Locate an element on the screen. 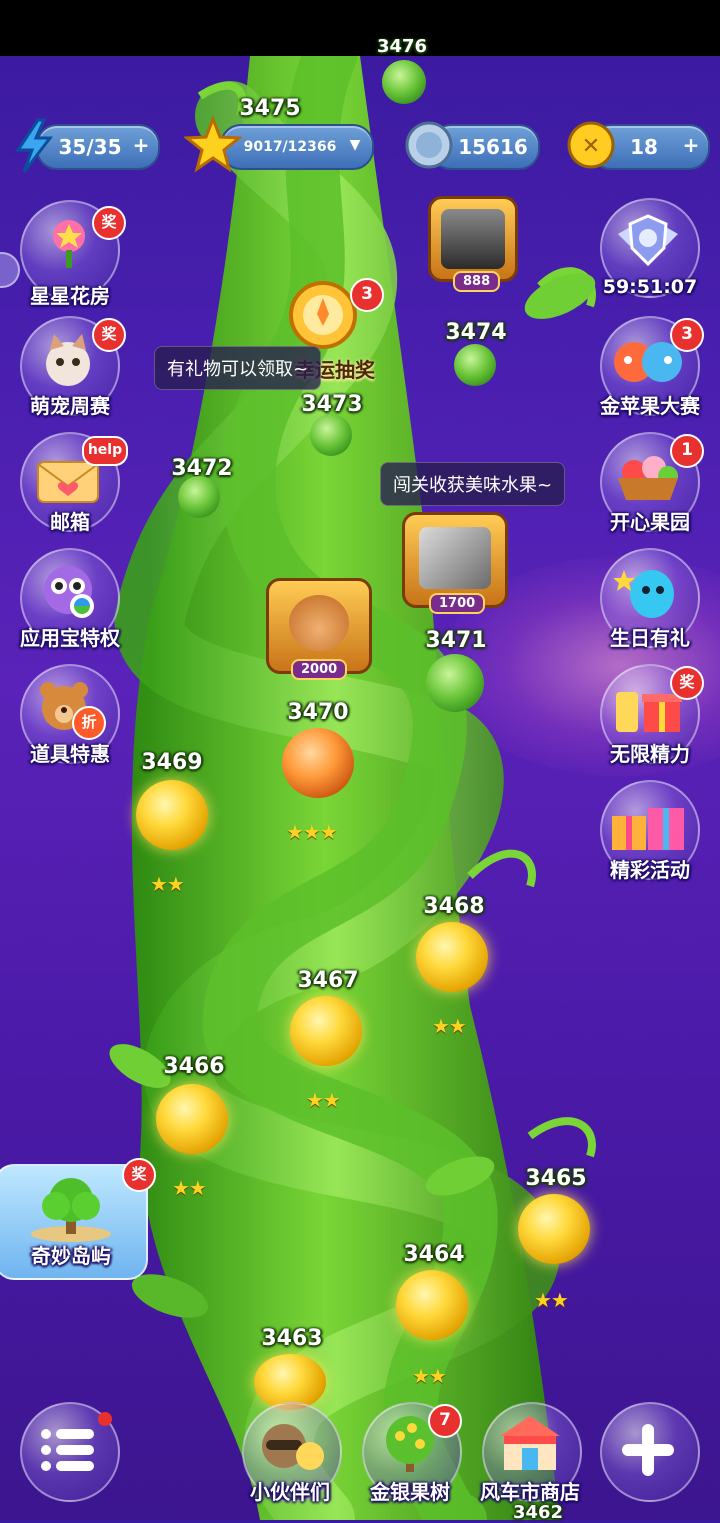  plus-icon is located at coordinates (648, 1450).